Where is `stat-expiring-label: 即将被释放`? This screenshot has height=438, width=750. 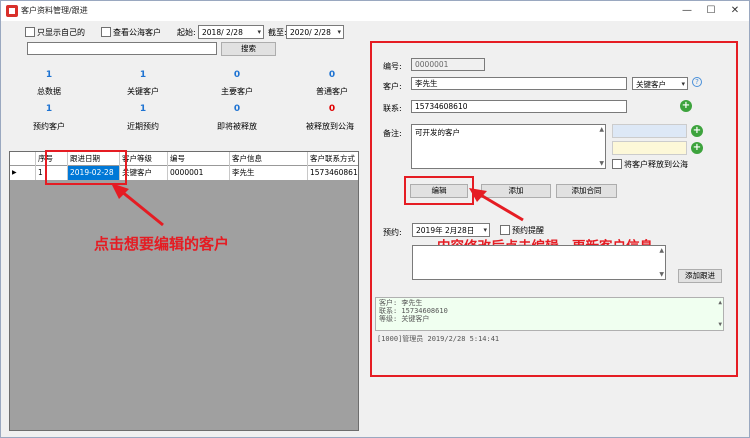
stat-expiring-label: 即将被释放 is located at coordinates (237, 126).